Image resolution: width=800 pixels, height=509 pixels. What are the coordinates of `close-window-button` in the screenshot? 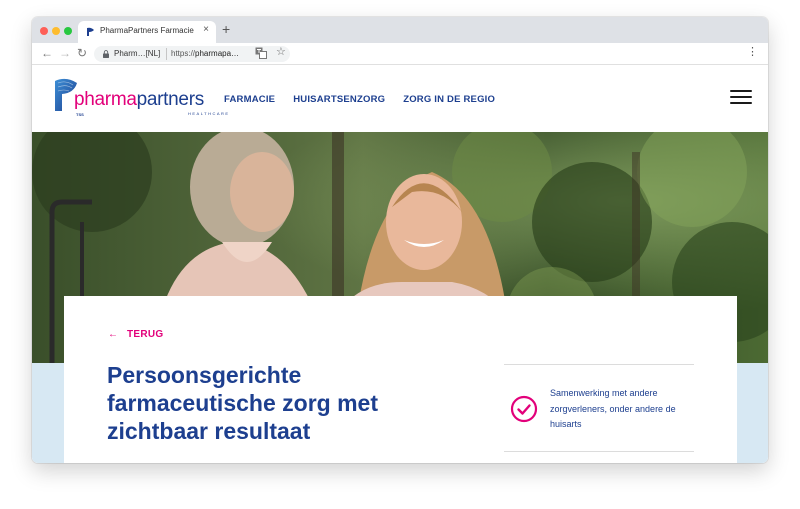 It's located at (44, 31).